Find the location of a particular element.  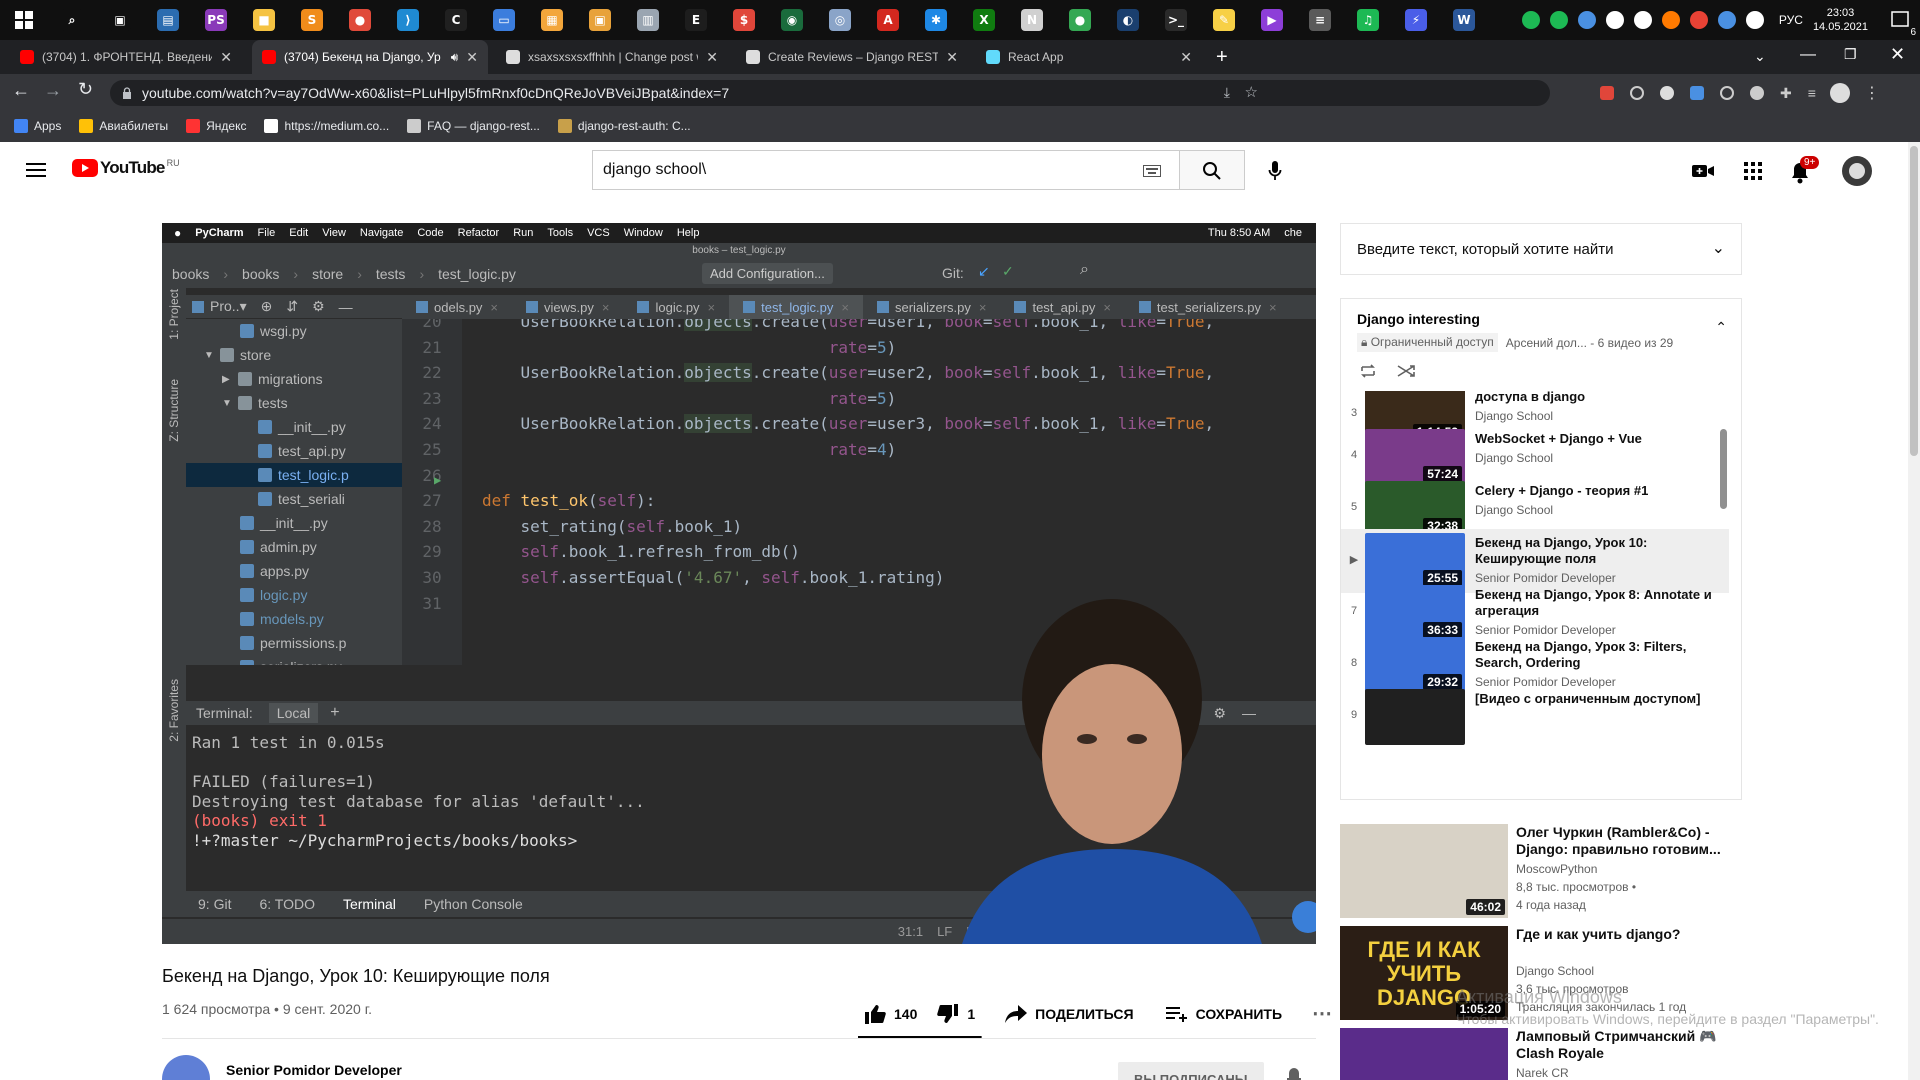

terminal-icon: >_ is located at coordinates (1176, 20).